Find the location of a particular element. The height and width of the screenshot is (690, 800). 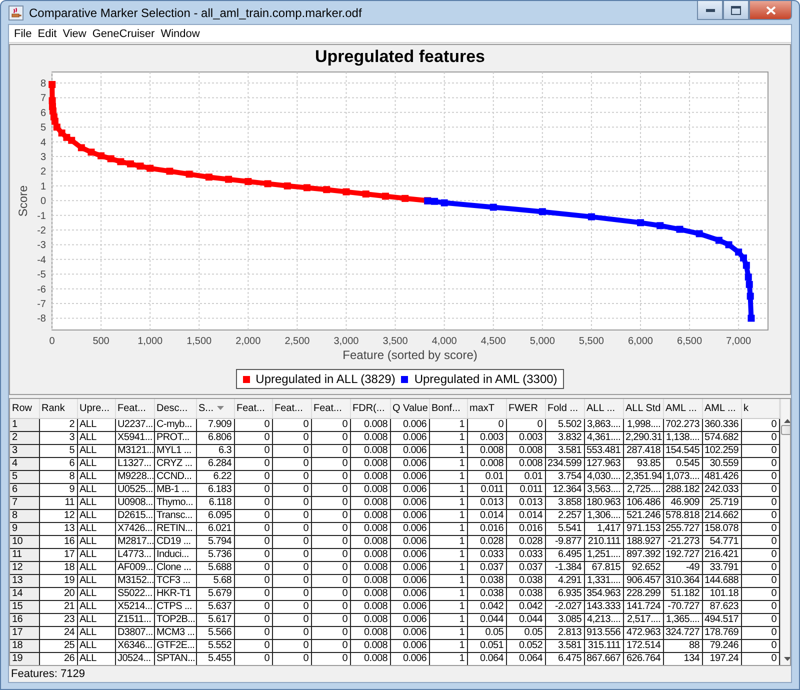

table-cell: 626.764 is located at coordinates (643, 658).